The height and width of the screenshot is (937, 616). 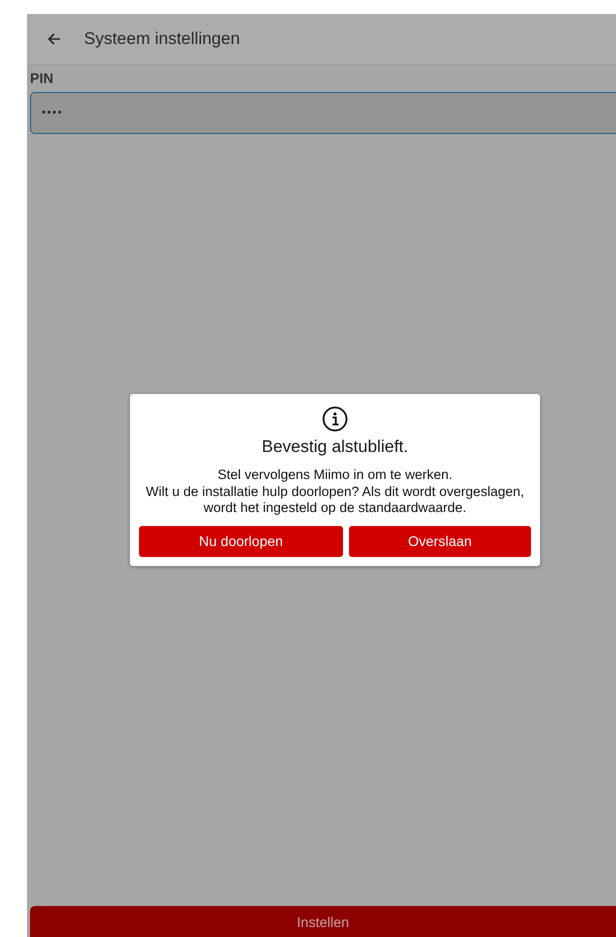 I want to click on pin-label: PIN, so click(x=42, y=78).